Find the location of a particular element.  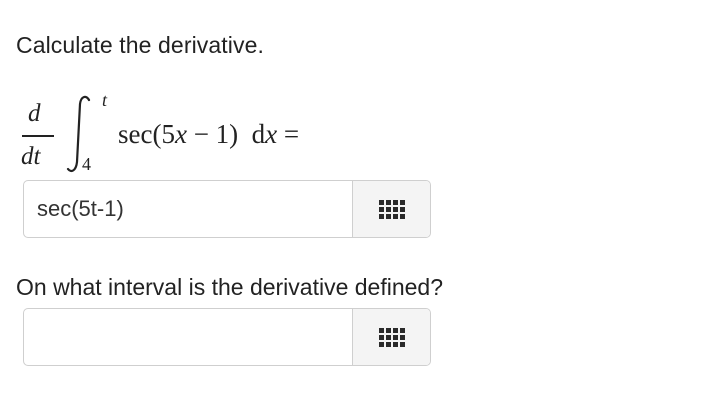

derivative-numerator: d is located at coordinates (34, 113).